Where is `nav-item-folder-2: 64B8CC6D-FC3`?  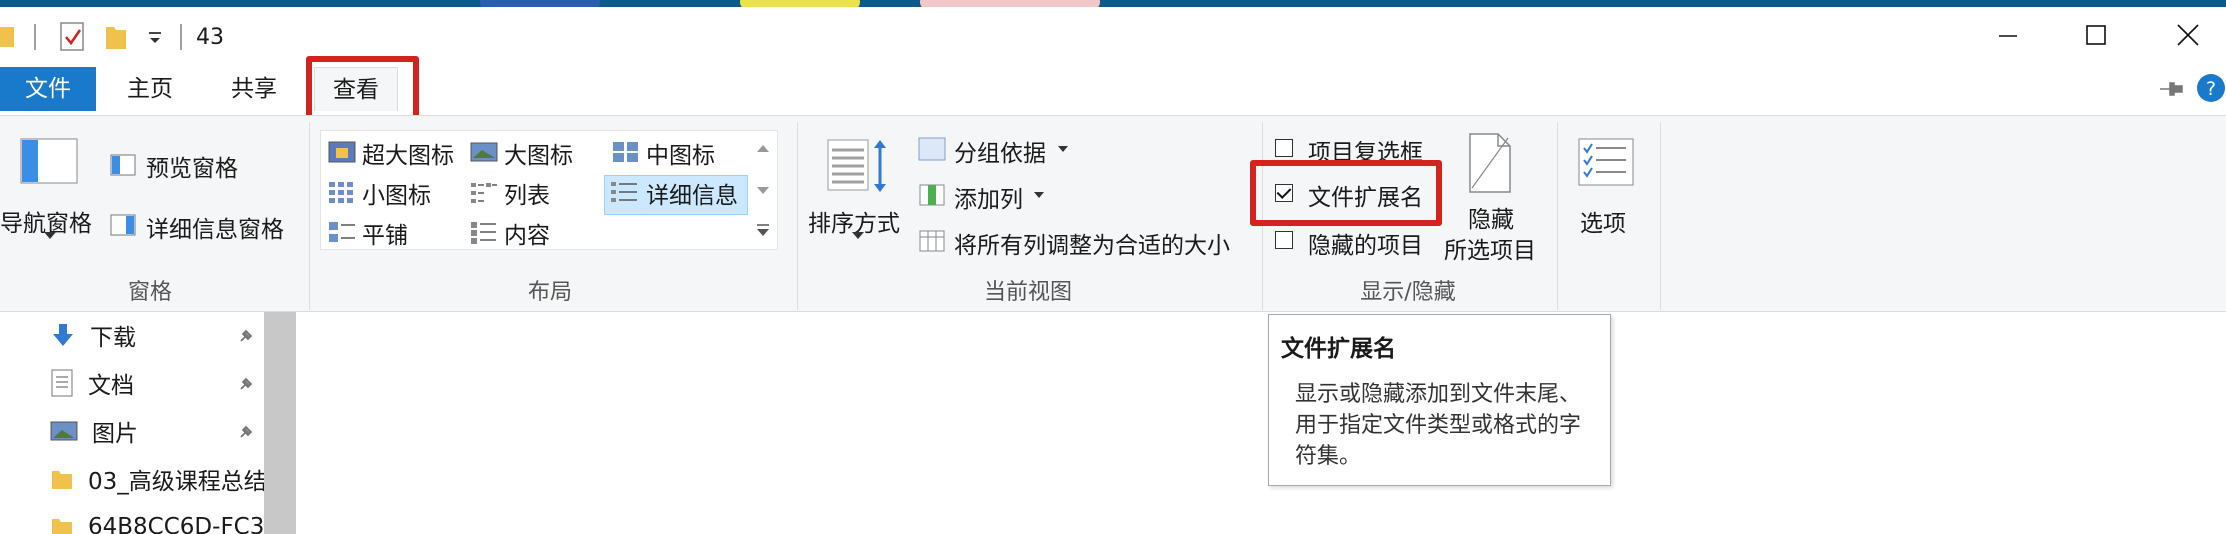
nav-item-folder-2: 64B8CC6D-FC3 is located at coordinates (157, 520).